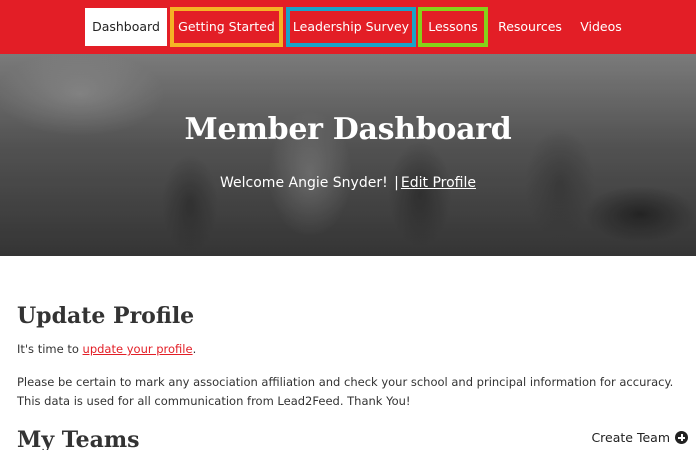  What do you see at coordinates (50, 349) in the screenshot?
I see `update-line-prefix: It's time to` at bounding box center [50, 349].